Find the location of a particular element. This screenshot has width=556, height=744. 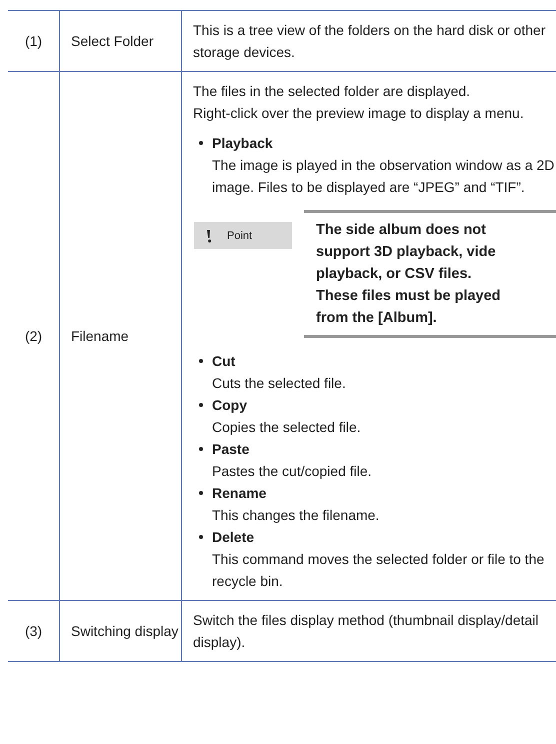

command-description: Copies the selected file. is located at coordinates (287, 427).